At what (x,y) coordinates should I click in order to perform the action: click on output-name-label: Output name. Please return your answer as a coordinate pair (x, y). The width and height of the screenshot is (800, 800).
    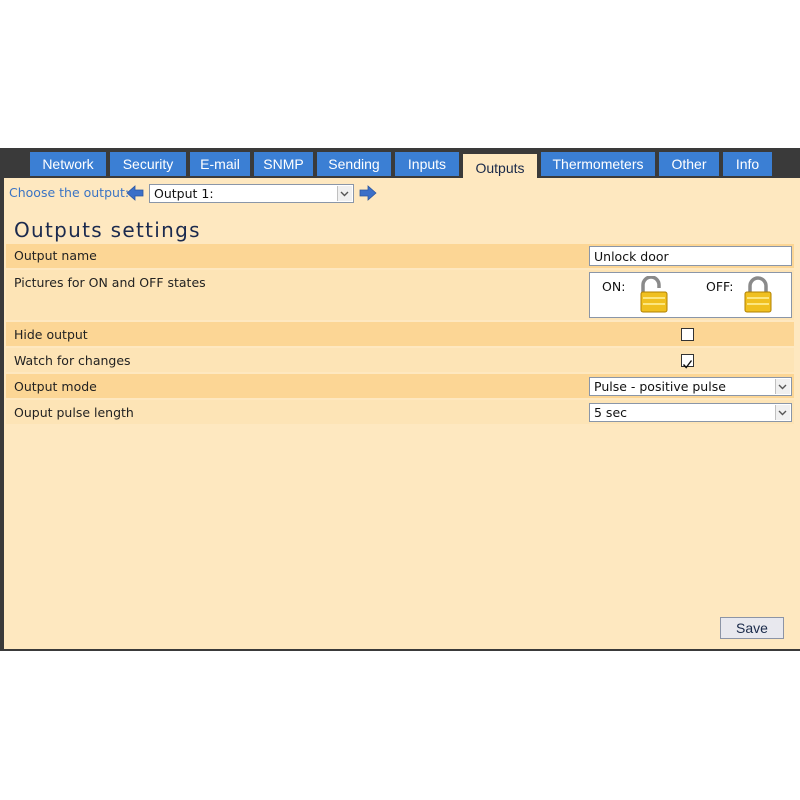
    Looking at the image, I should click on (55, 255).